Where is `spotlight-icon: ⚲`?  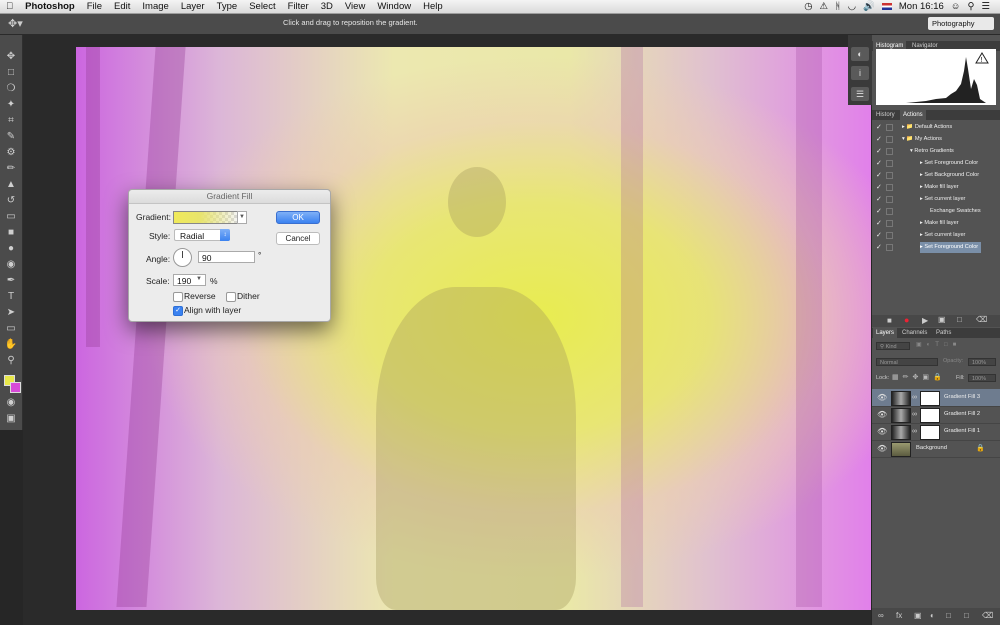
spotlight-icon: ⚲ is located at coordinates (971, 6).